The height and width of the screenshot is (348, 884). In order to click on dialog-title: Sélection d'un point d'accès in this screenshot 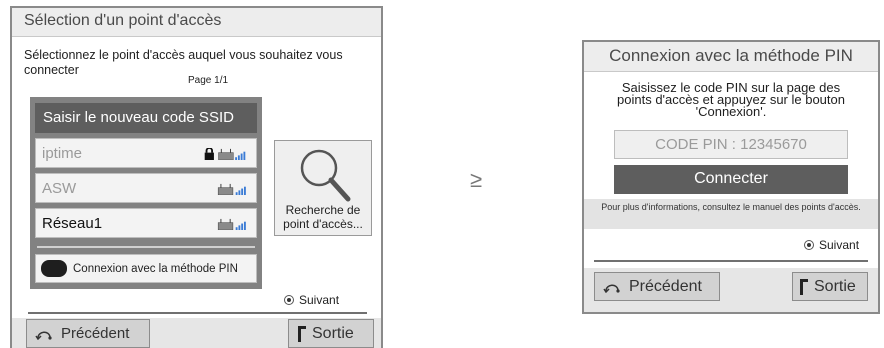, I will do `click(196, 22)`.